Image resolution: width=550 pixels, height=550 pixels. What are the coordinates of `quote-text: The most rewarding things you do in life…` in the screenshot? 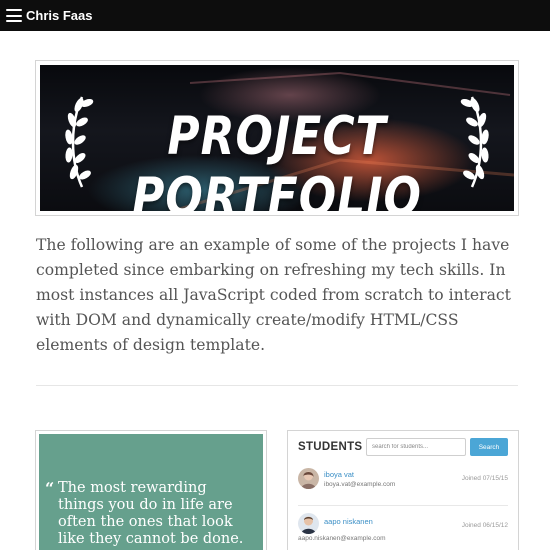 It's located at (151, 513).